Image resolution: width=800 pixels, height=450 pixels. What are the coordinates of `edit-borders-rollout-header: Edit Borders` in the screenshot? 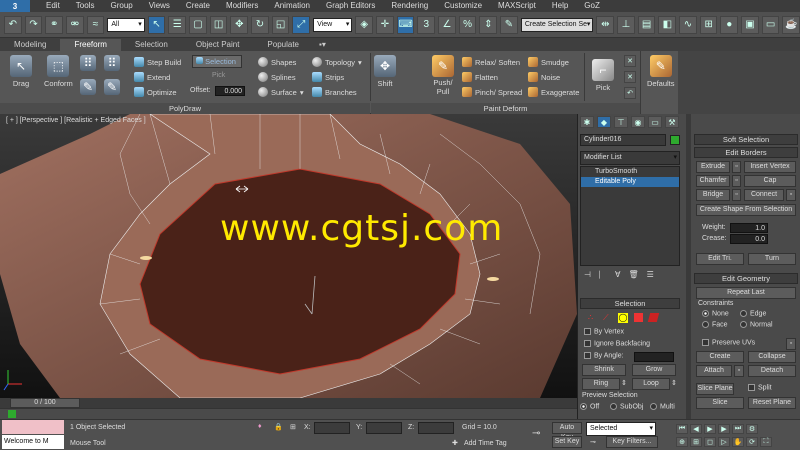 It's located at (746, 152).